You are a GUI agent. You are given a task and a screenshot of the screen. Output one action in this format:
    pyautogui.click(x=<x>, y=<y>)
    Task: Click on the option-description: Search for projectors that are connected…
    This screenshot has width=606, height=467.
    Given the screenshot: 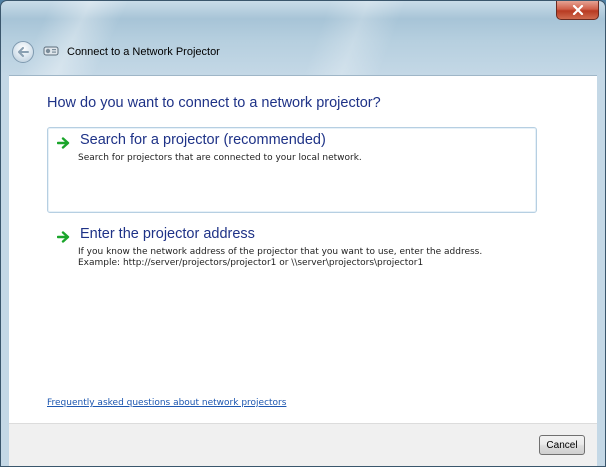 What is the action you would take?
    pyautogui.click(x=220, y=158)
    